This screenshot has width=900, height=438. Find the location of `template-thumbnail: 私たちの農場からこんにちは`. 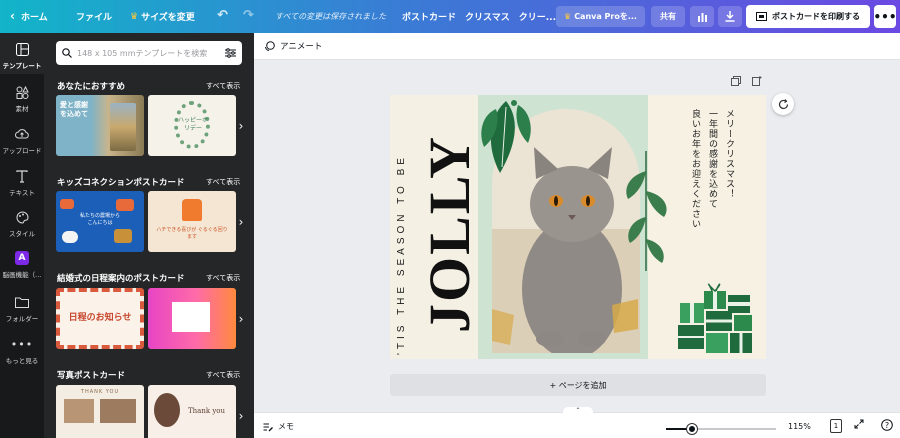

template-thumbnail: 私たちの農場からこんにちは is located at coordinates (100, 221).